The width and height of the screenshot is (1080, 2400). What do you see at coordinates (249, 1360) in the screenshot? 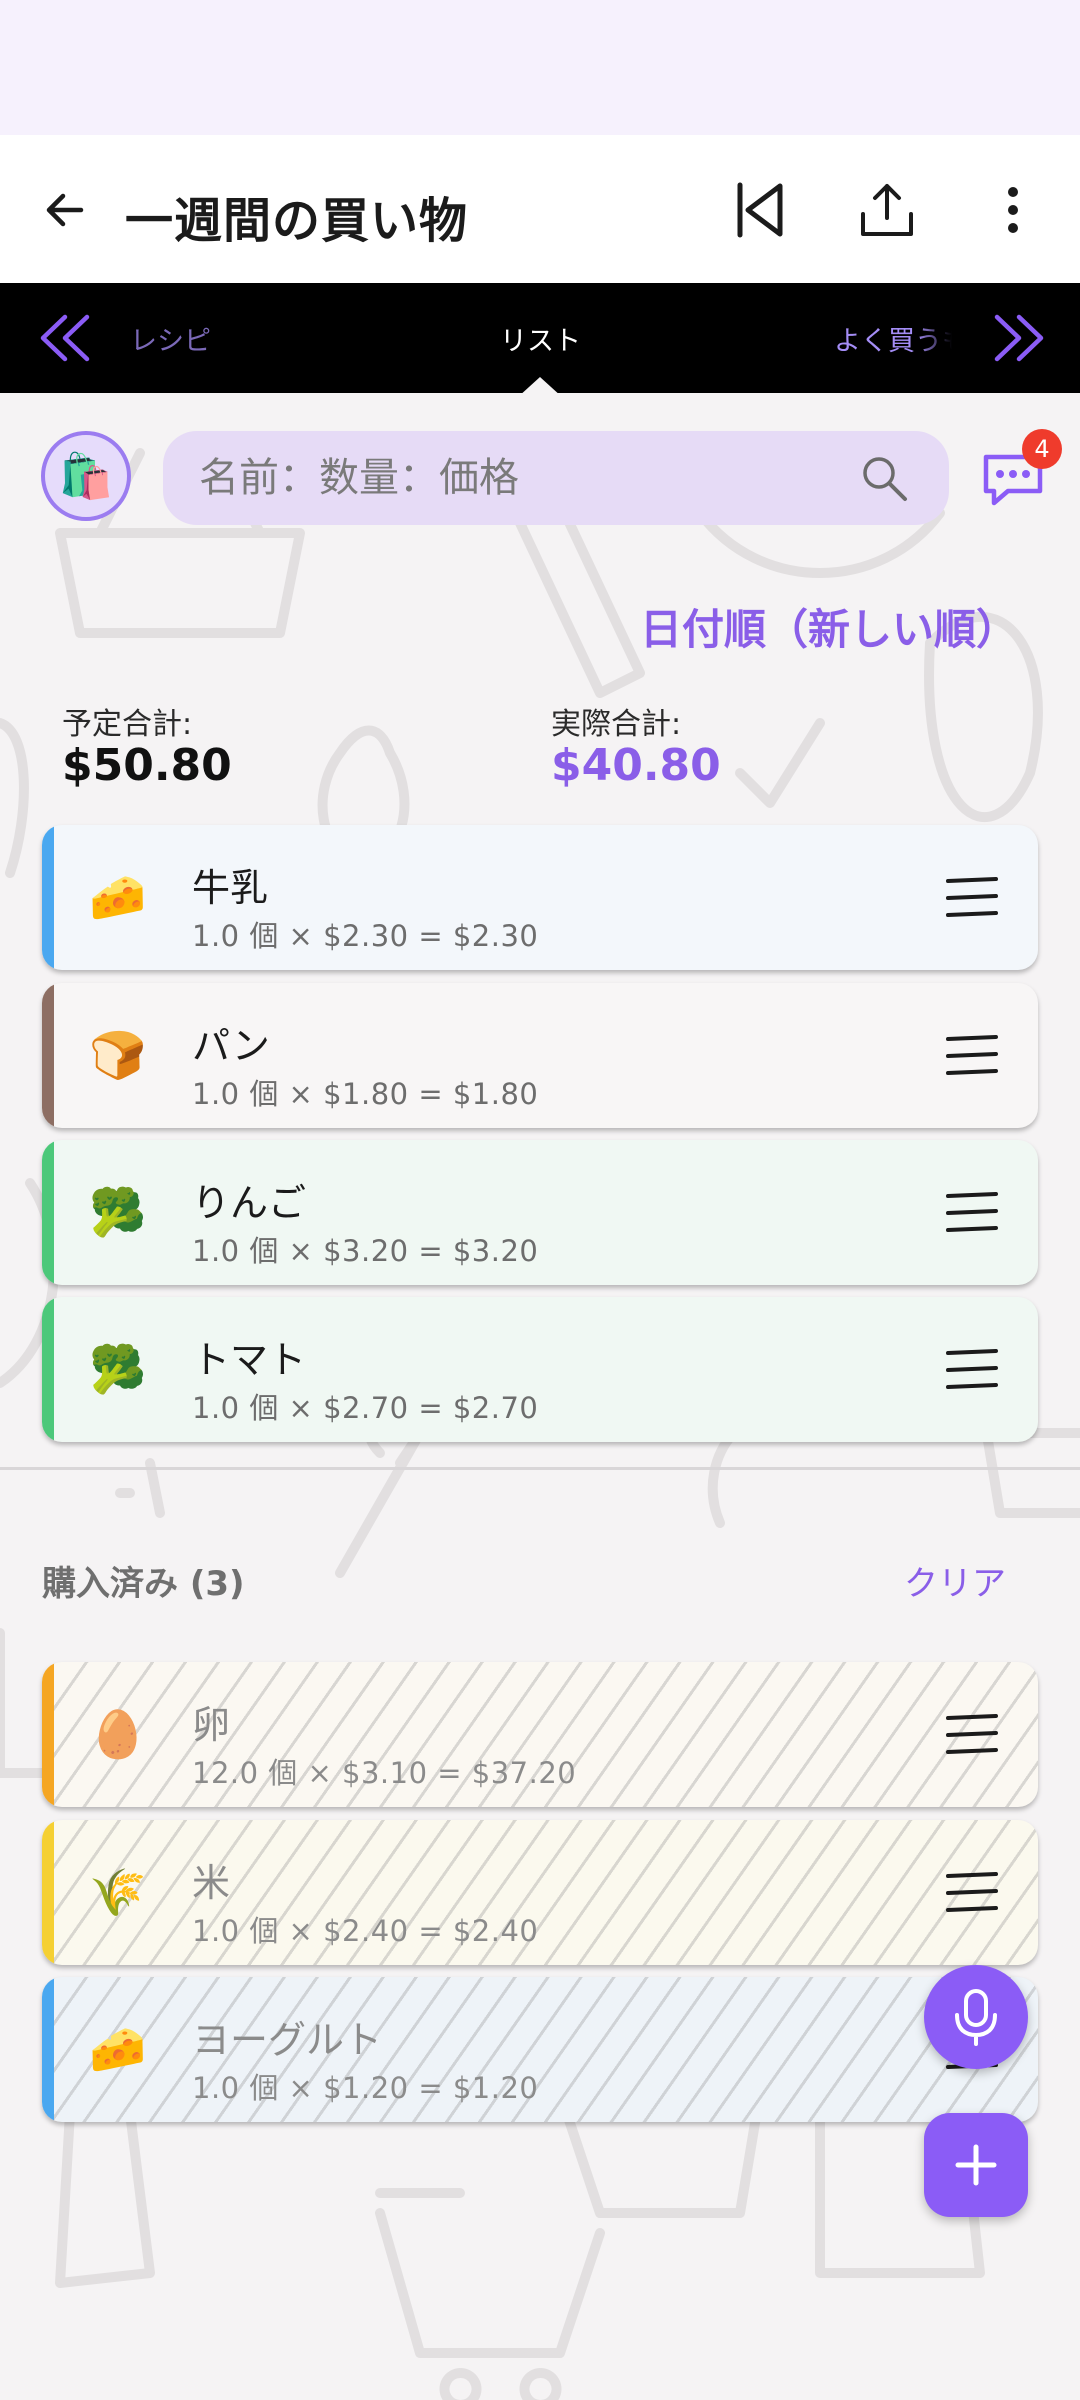
I see `item-name: トマト` at bounding box center [249, 1360].